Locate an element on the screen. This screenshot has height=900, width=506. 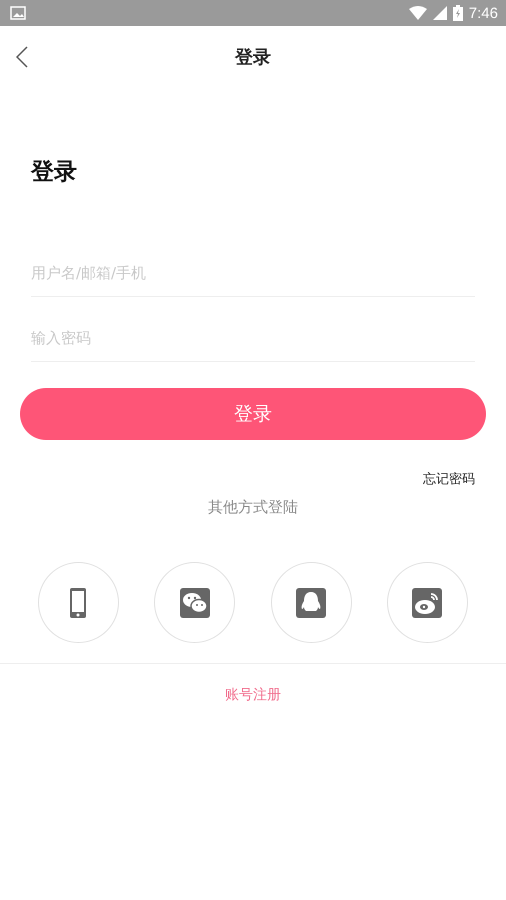
chat-bubbles-icon is located at coordinates (195, 603).